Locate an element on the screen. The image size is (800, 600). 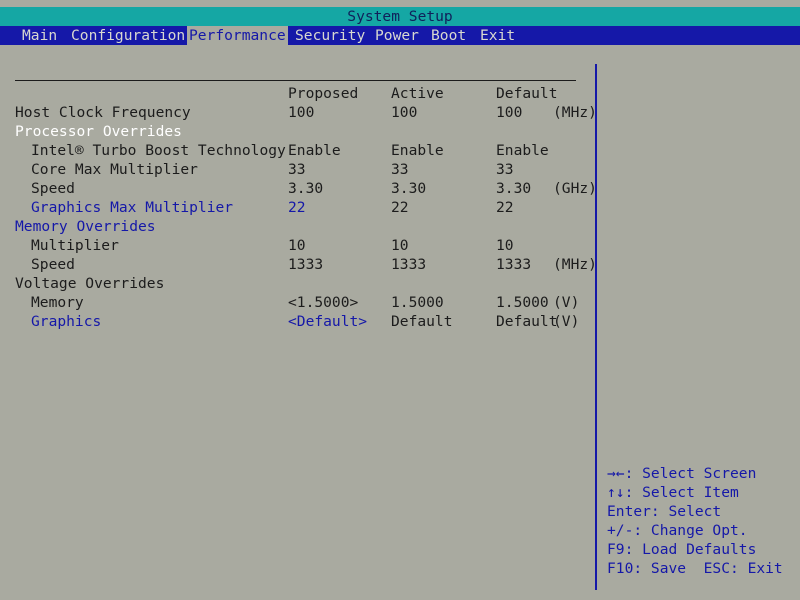
unit-label: (GHz) is located at coordinates (575, 188).